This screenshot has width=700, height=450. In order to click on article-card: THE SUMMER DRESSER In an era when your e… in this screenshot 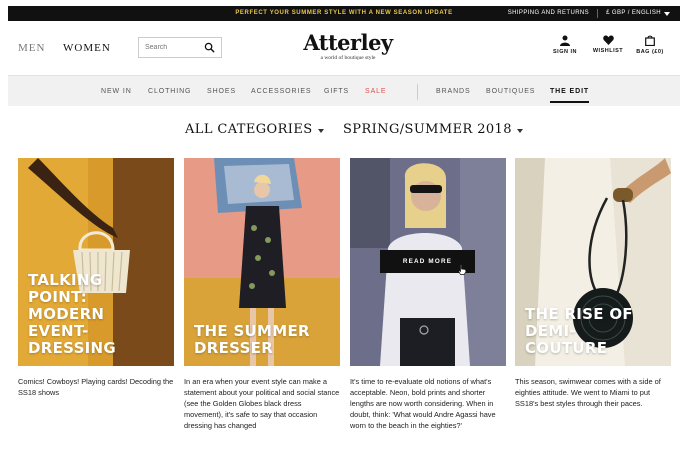, I will do `click(262, 294)`.